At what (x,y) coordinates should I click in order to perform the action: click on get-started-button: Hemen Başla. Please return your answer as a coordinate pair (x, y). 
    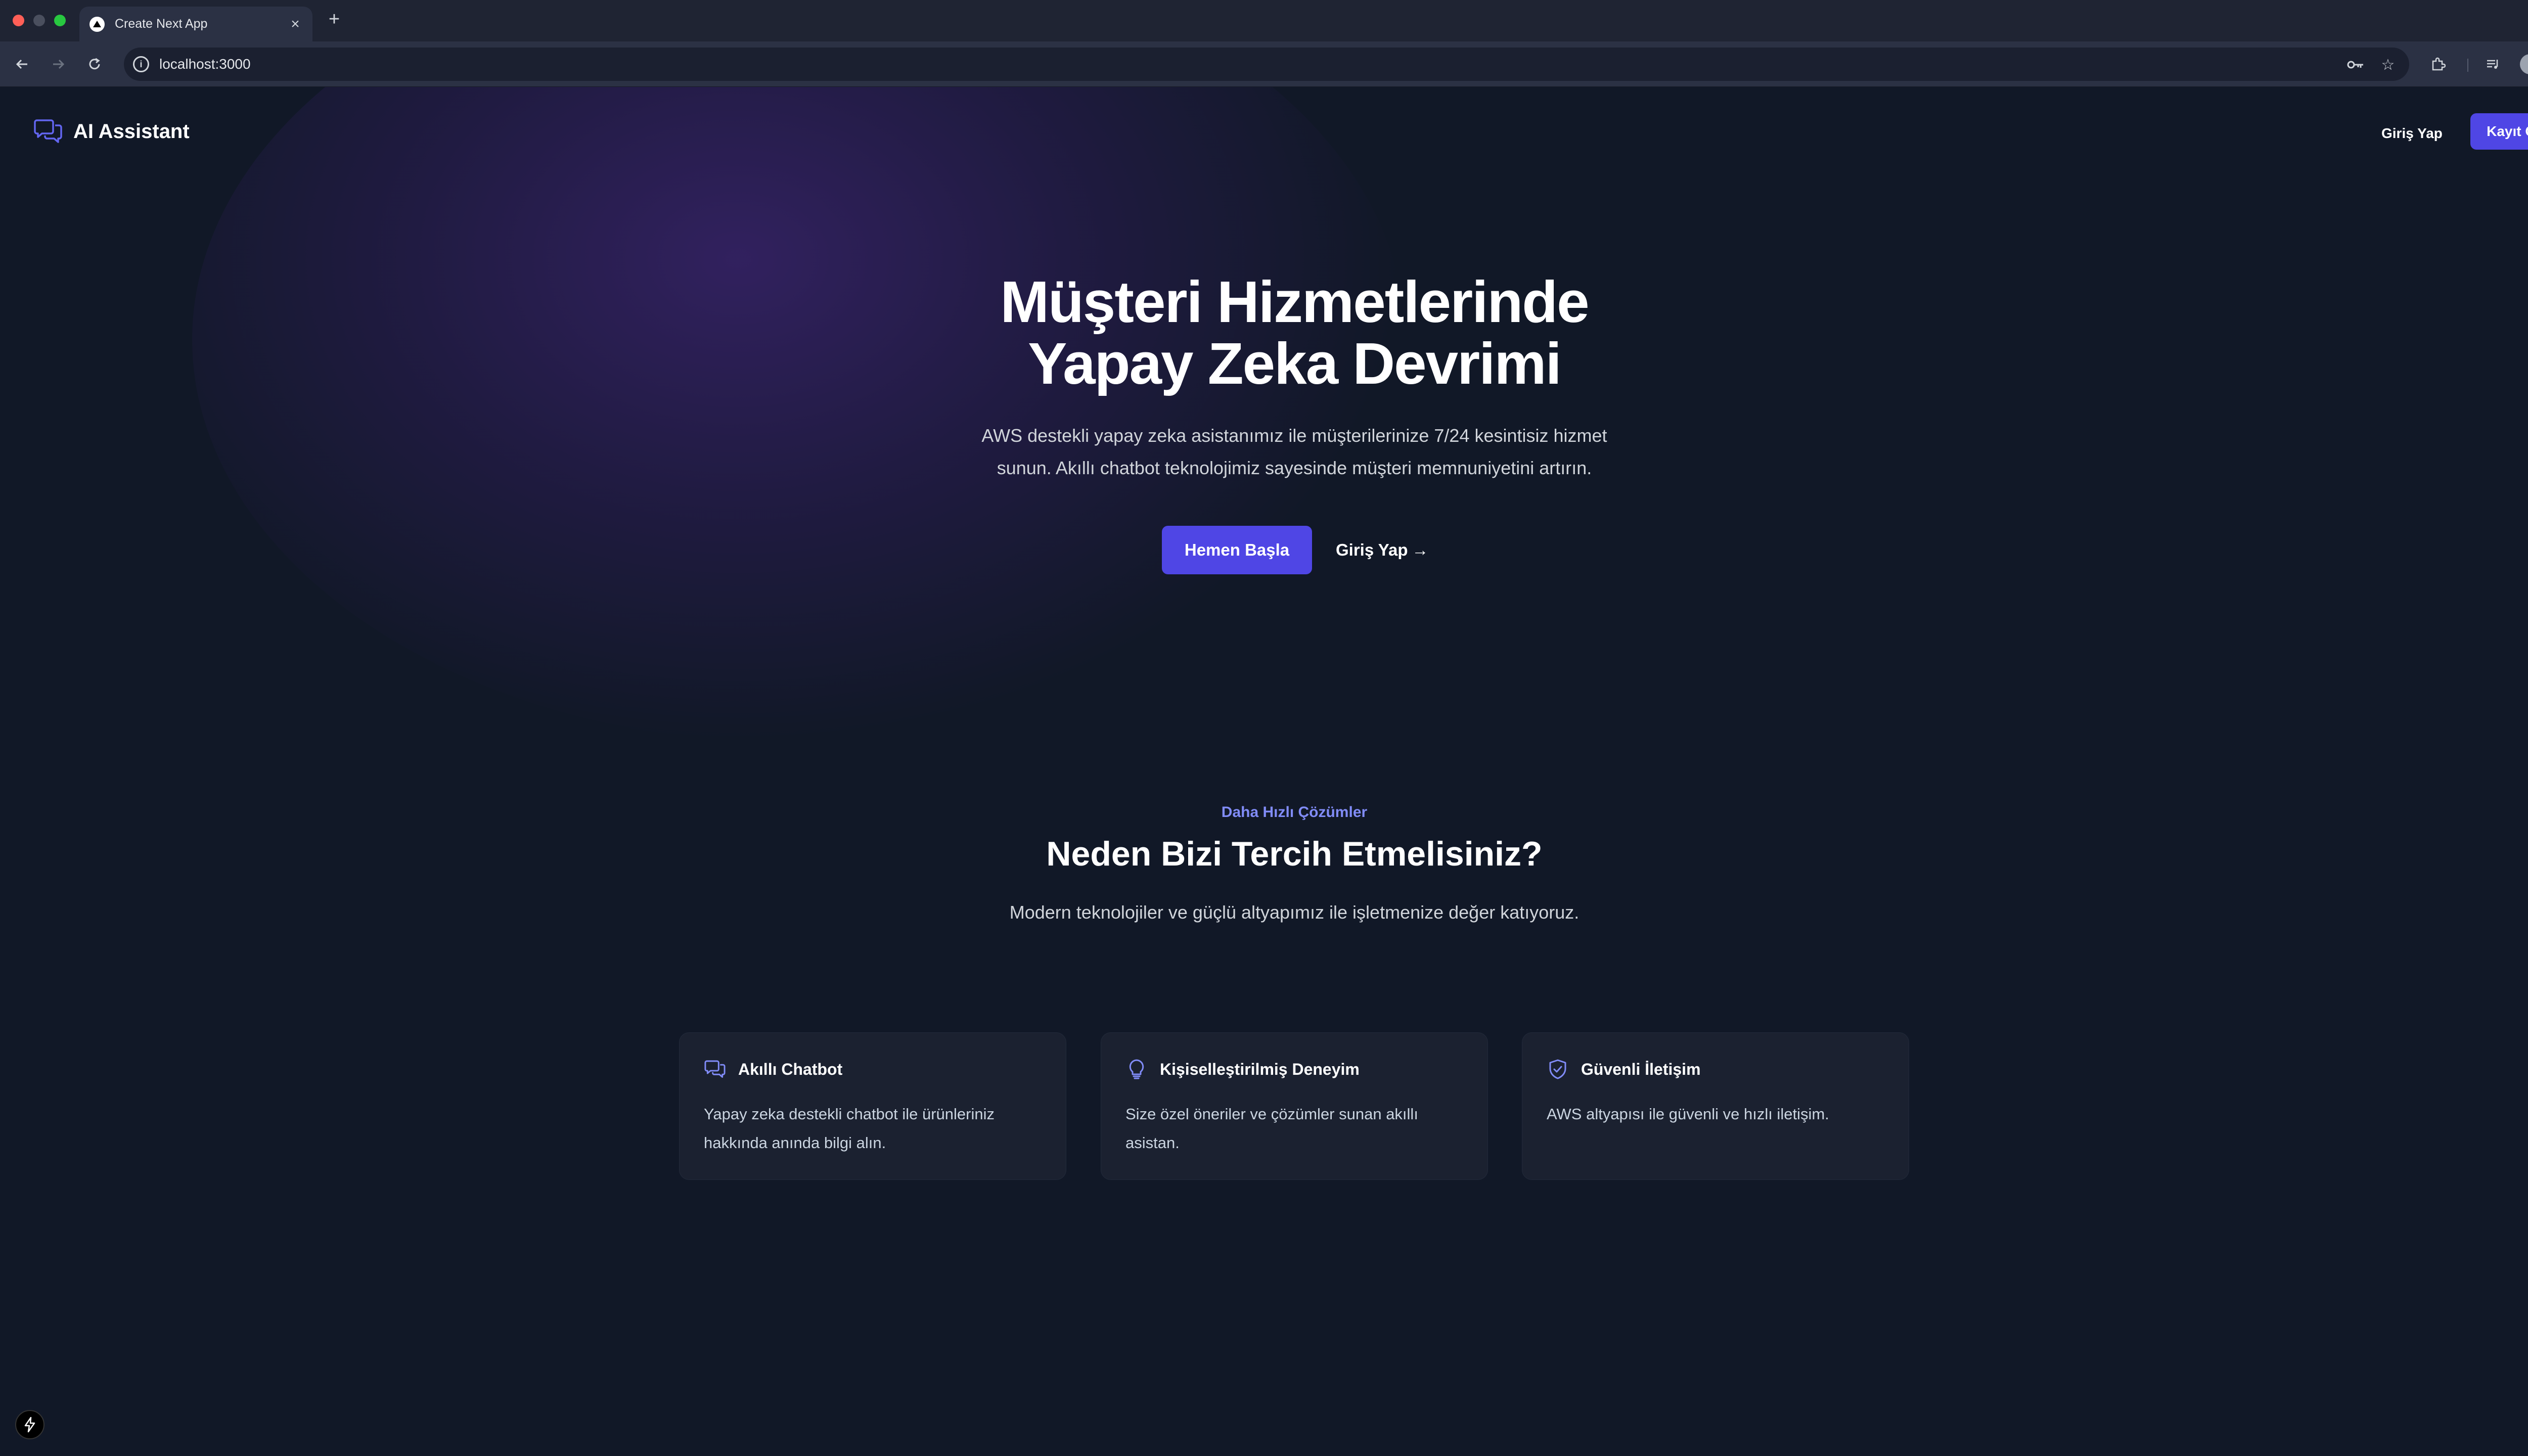
    Looking at the image, I should click on (1237, 550).